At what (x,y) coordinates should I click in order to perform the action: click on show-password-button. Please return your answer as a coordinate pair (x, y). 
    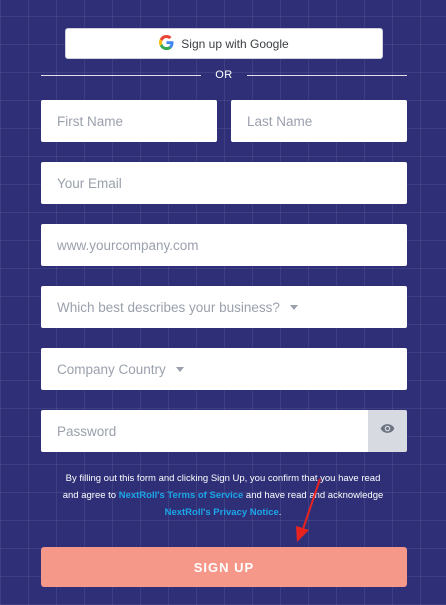
    Looking at the image, I should click on (387, 431).